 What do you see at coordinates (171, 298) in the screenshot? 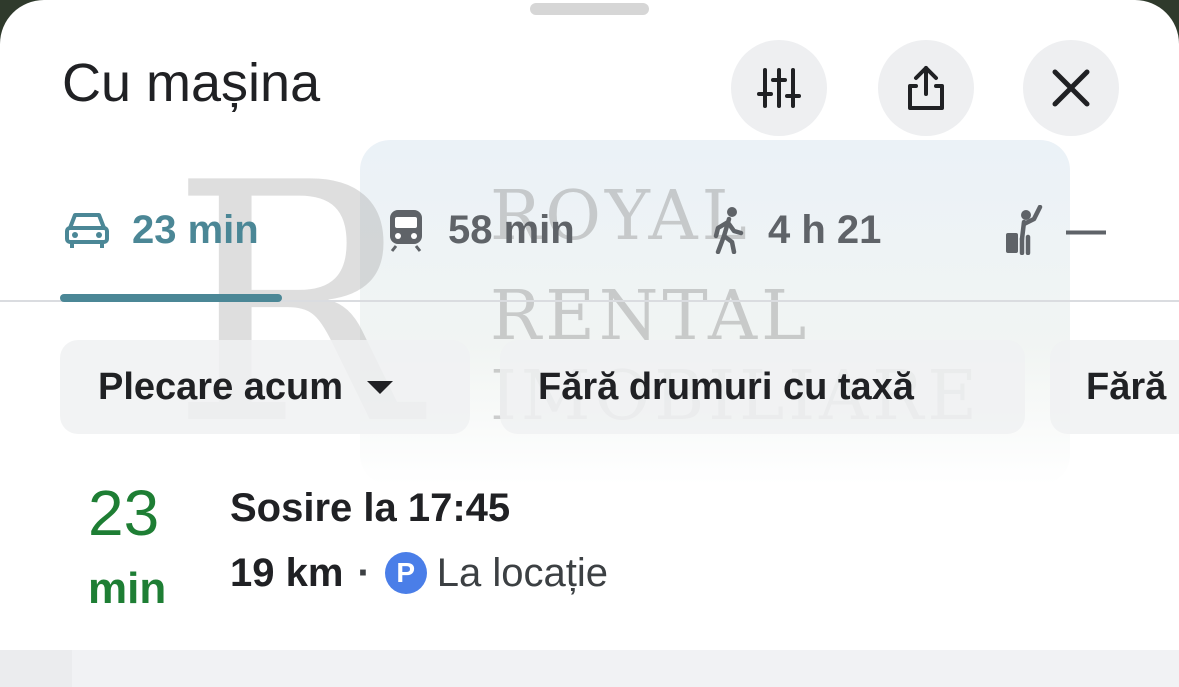
I see `selected-tab-indicator` at bounding box center [171, 298].